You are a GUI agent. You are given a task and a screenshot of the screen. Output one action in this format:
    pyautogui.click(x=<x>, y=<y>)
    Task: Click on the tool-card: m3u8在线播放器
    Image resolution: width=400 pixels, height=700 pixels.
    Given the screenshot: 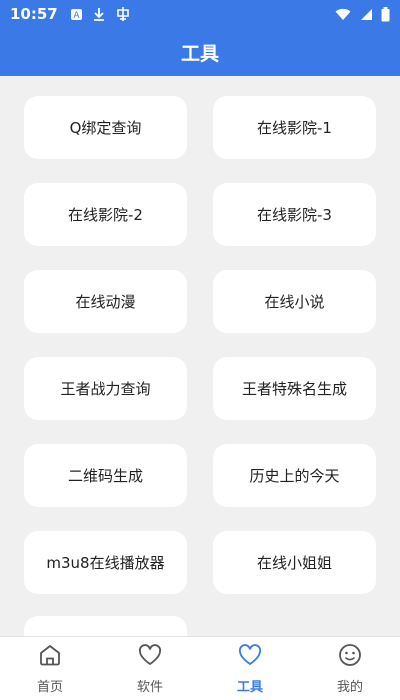 What is the action you would take?
    pyautogui.click(x=105, y=562)
    